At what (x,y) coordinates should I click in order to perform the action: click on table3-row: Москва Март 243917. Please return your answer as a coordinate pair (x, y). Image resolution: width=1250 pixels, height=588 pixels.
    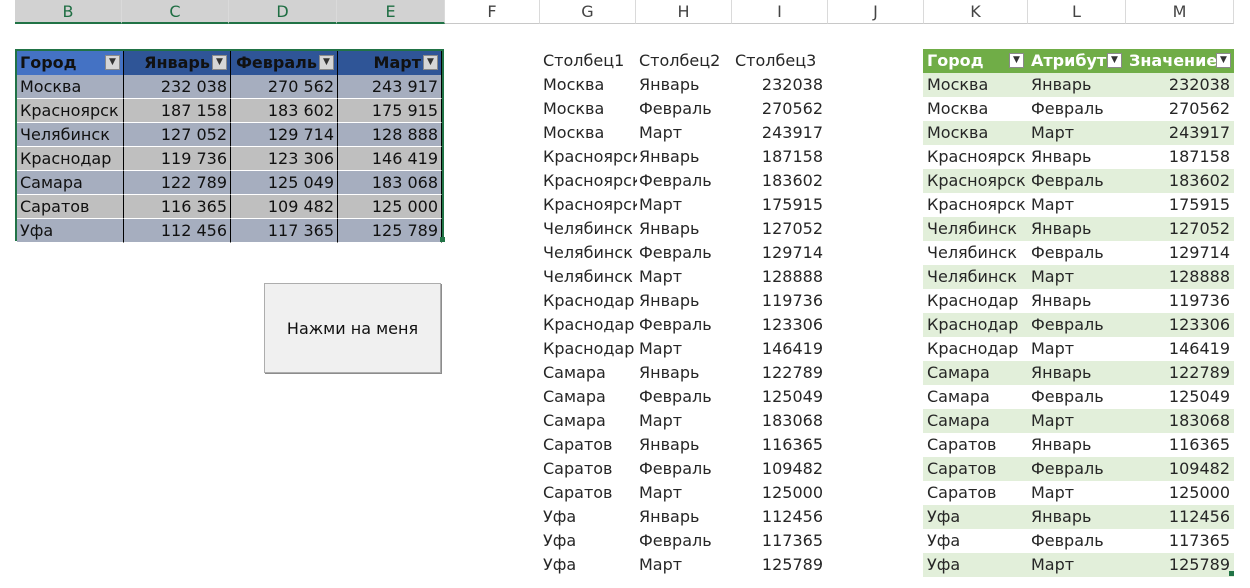
    Looking at the image, I should click on (1078, 133).